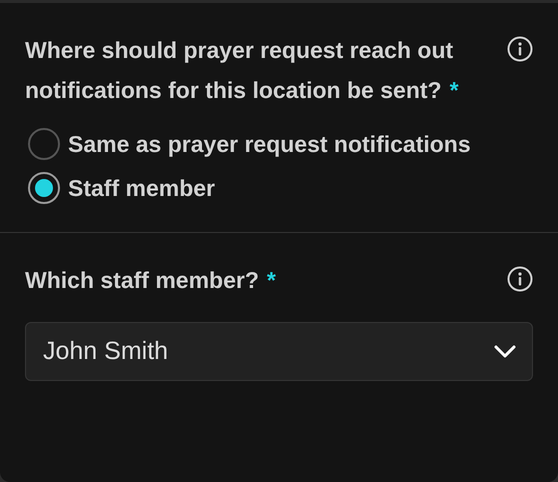 This screenshot has width=558, height=482. Describe the element at coordinates (271, 280) in the screenshot. I see `required-mark: *` at that location.